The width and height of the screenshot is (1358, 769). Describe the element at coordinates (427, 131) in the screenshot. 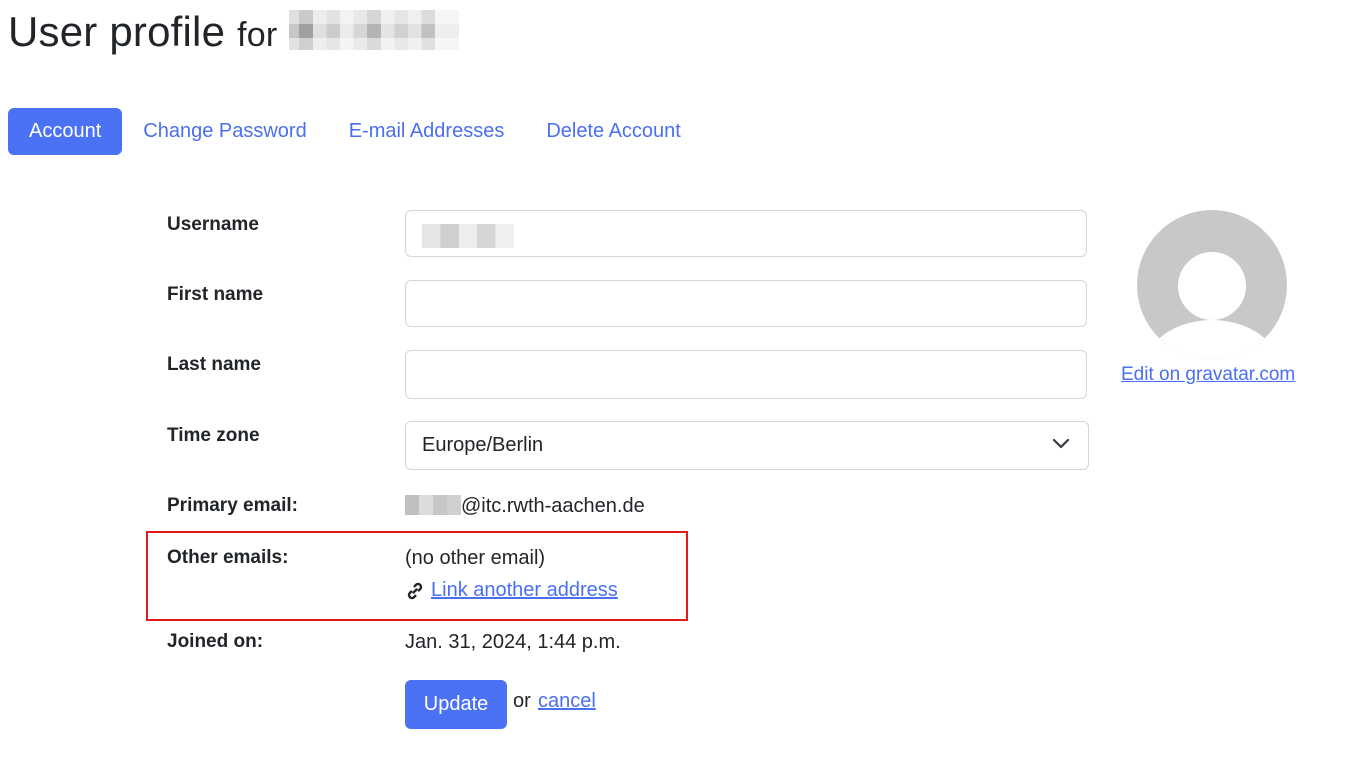

I see `tab-email-addresses: E-mail Addresses` at that location.